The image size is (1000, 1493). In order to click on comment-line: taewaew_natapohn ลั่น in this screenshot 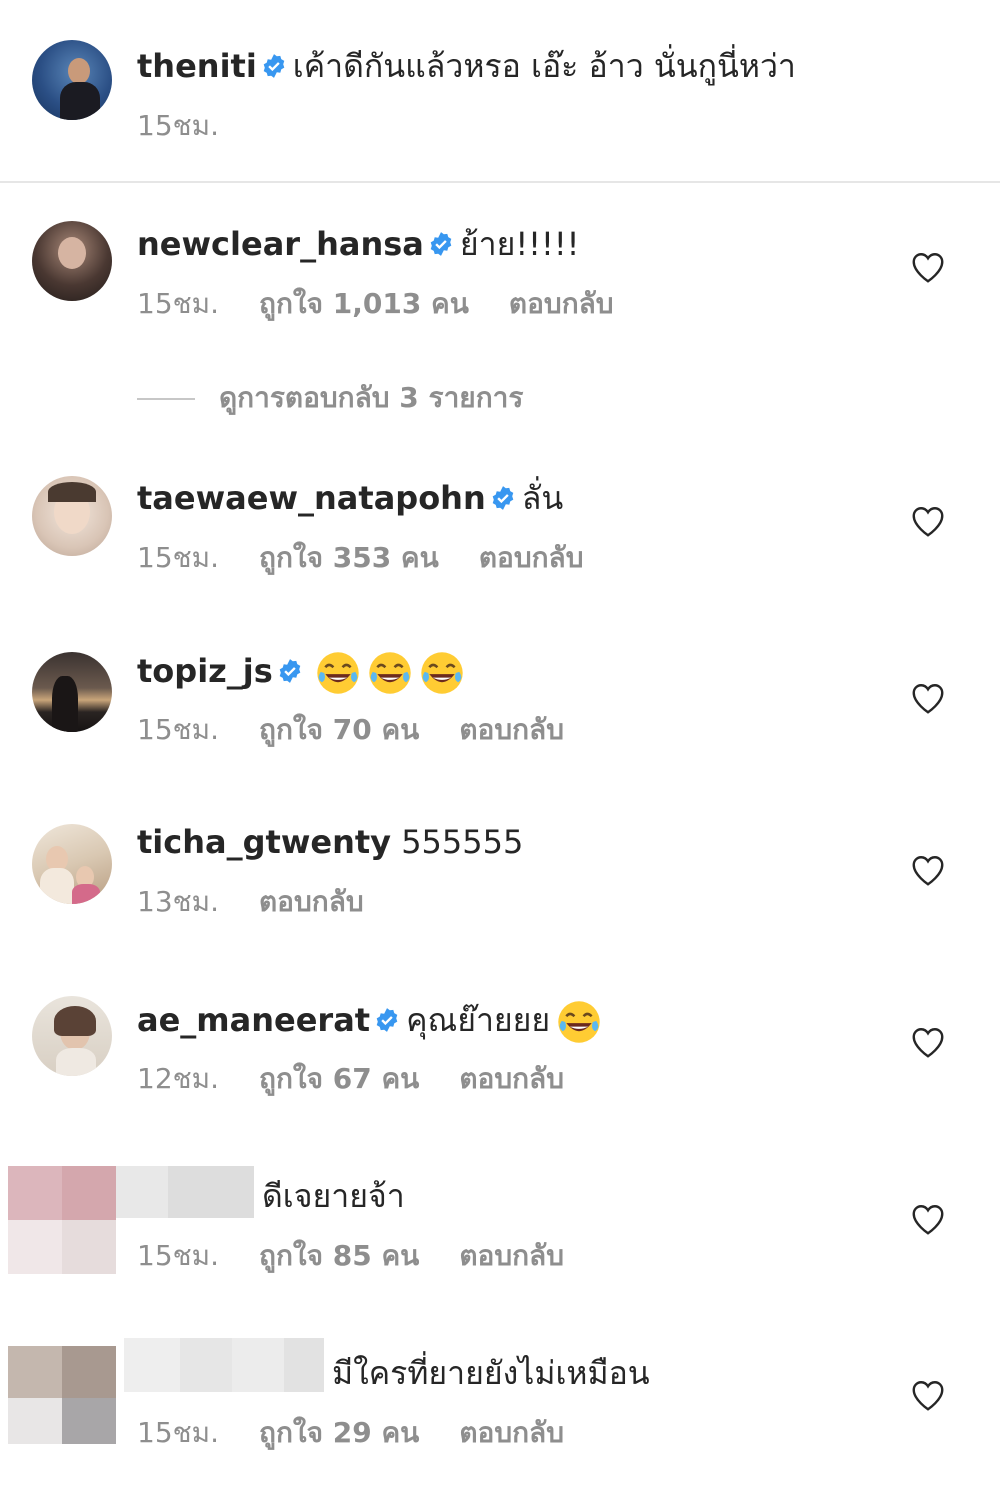, I will do `click(350, 498)`.